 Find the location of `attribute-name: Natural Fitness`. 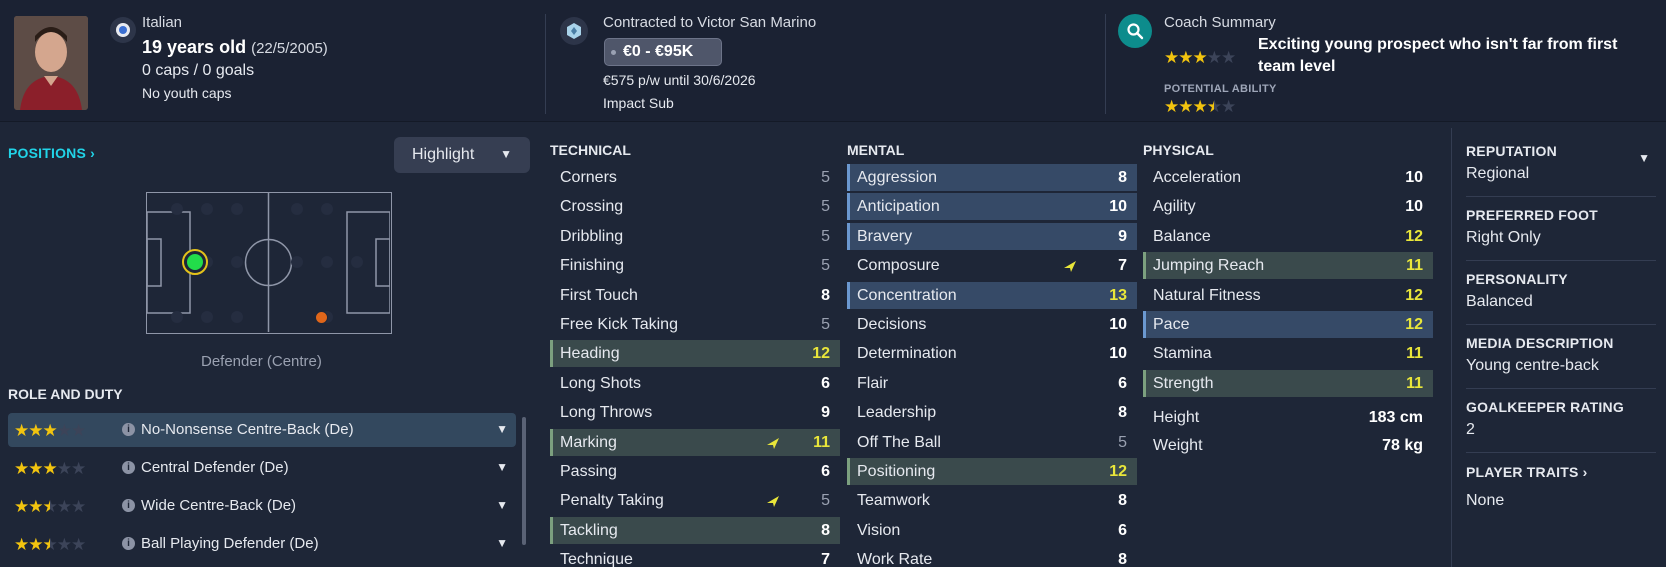

attribute-name: Natural Fitness is located at coordinates (1207, 295).